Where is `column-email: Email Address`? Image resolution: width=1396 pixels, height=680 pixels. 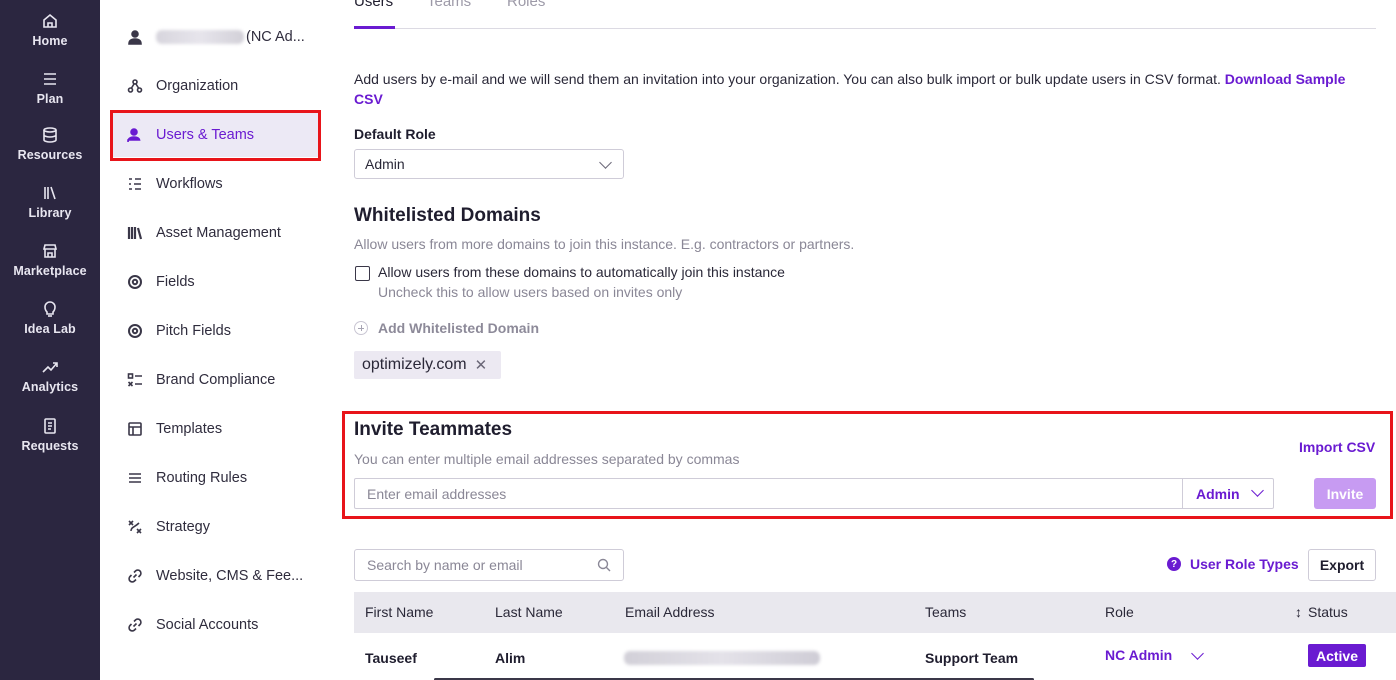
column-email: Email Address is located at coordinates (669, 612).